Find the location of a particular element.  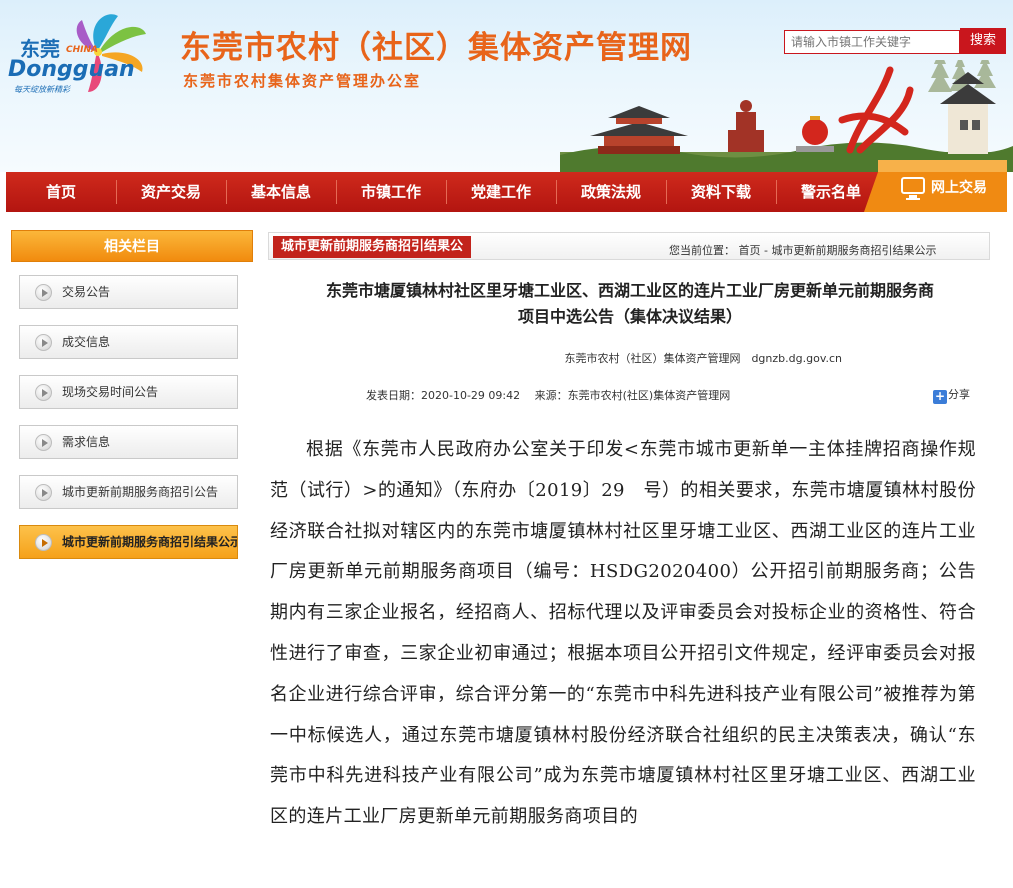

share-button: + 分享 is located at coordinates (951, 395).